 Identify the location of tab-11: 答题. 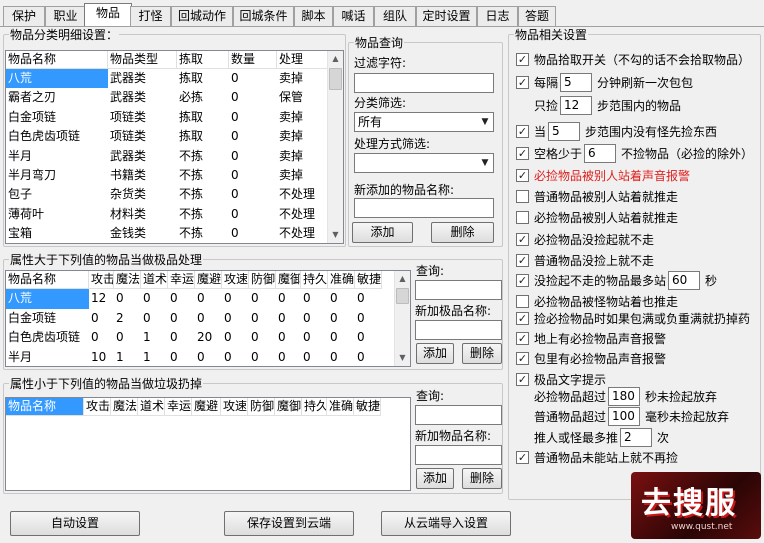
(537, 16).